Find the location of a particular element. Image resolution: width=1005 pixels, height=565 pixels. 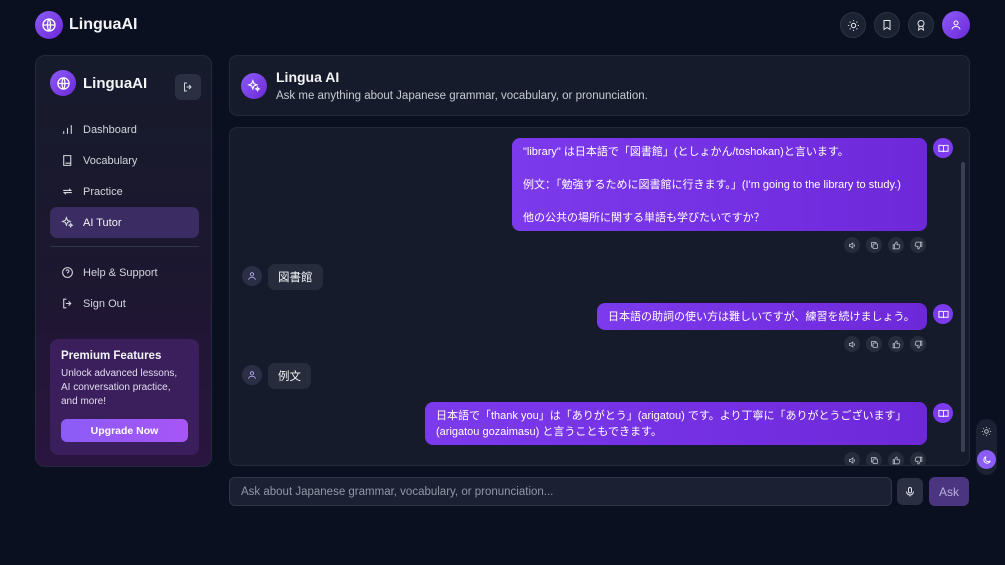

premium-title: Premium Features is located at coordinates (111, 356).